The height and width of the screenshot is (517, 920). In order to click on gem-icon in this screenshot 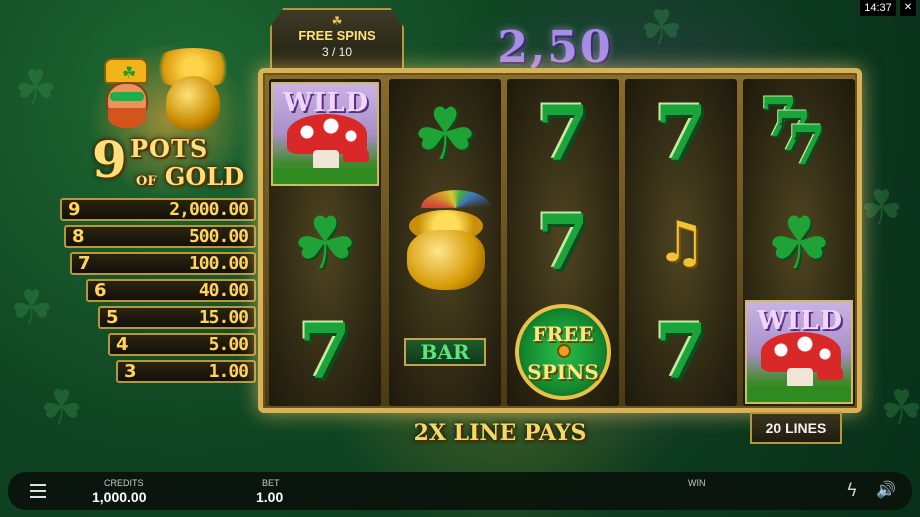, I will do `click(564, 350)`.